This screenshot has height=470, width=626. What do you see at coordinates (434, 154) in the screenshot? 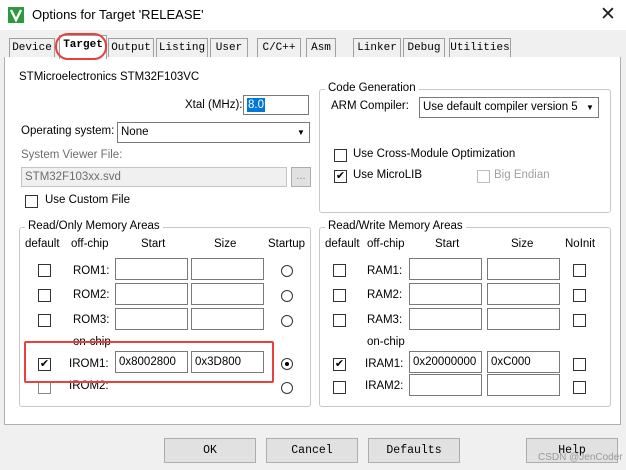
I see `cross-module-label: Use Cross-Module Optimization` at bounding box center [434, 154].